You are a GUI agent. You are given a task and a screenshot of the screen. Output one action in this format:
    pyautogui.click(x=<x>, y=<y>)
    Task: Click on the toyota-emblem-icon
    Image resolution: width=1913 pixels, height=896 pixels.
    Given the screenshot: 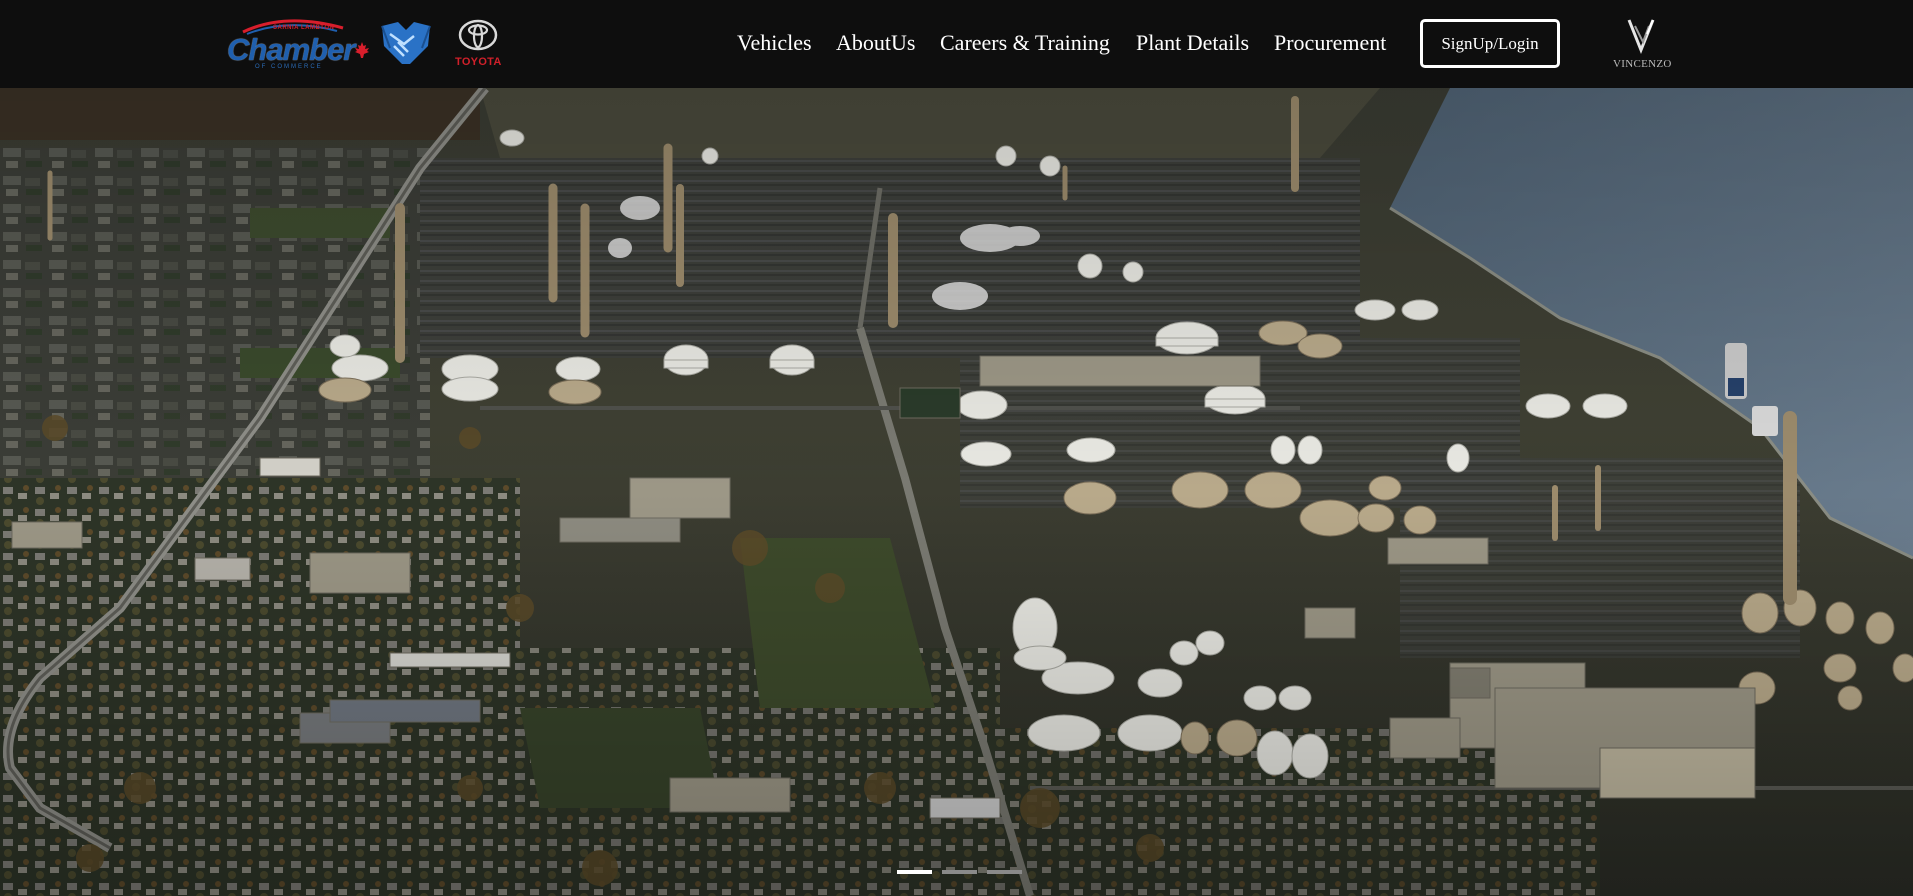 What is the action you would take?
    pyautogui.click(x=478, y=35)
    